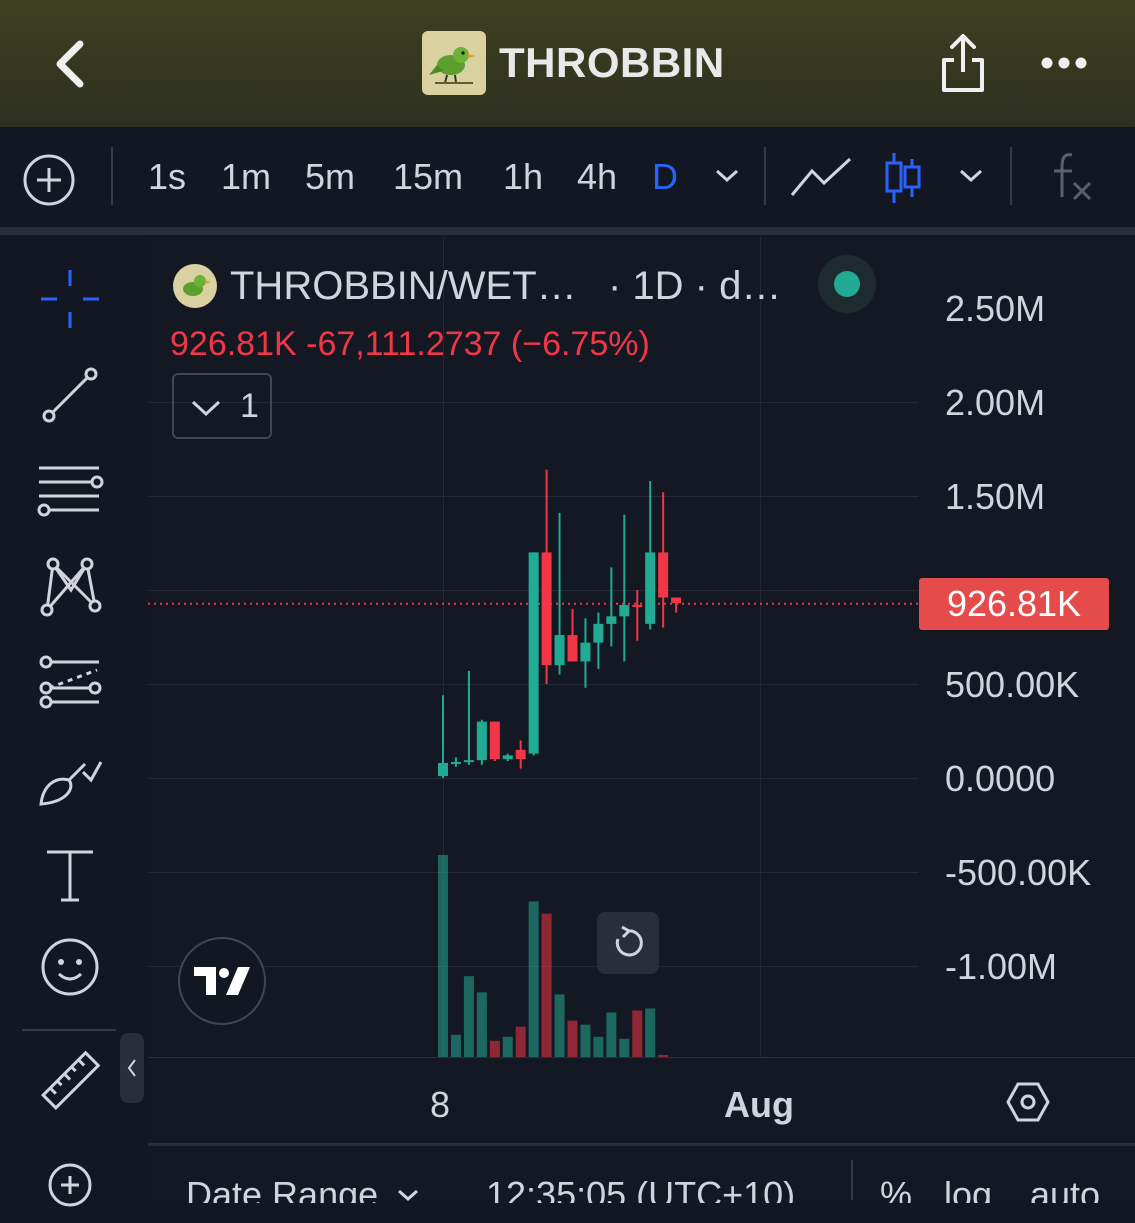 The width and height of the screenshot is (1135, 1223). What do you see at coordinates (963, 63) in the screenshot?
I see `share-icon` at bounding box center [963, 63].